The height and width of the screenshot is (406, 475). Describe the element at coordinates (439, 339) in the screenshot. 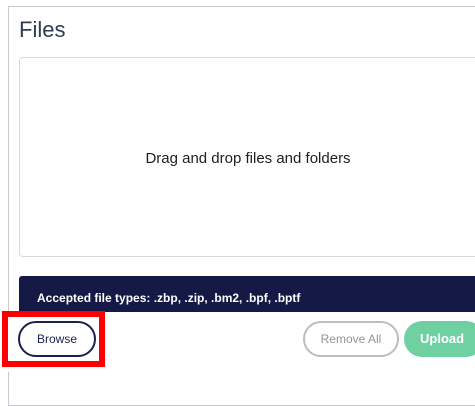

I see `upload-button: Upload` at that location.